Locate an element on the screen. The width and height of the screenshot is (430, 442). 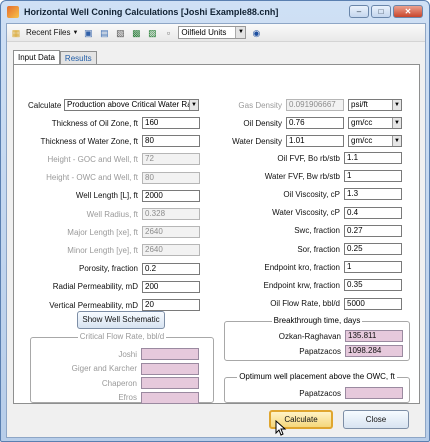
field-input: 0.2 is located at coordinates (171, 268).